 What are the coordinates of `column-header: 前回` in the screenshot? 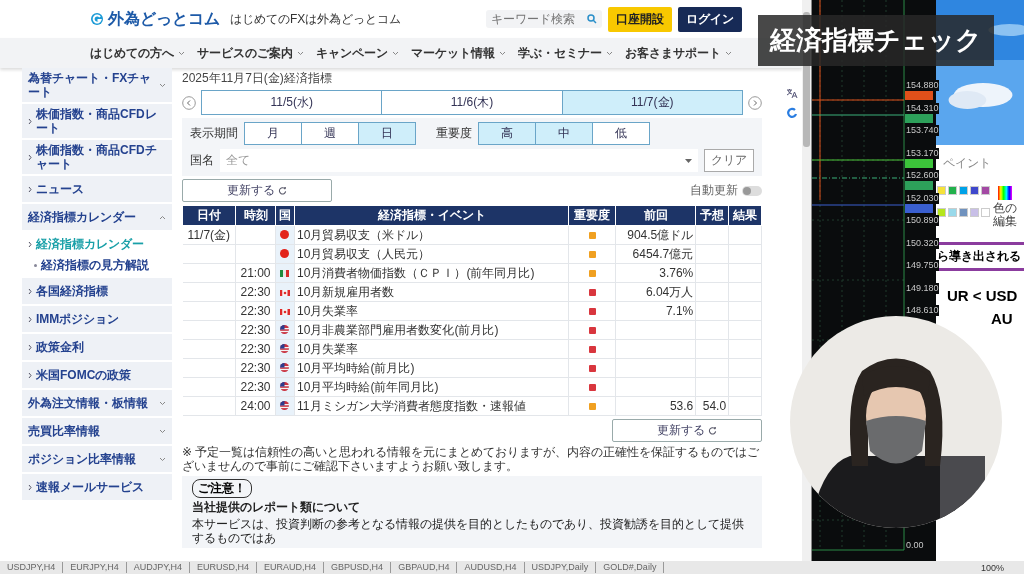 It's located at (655, 215).